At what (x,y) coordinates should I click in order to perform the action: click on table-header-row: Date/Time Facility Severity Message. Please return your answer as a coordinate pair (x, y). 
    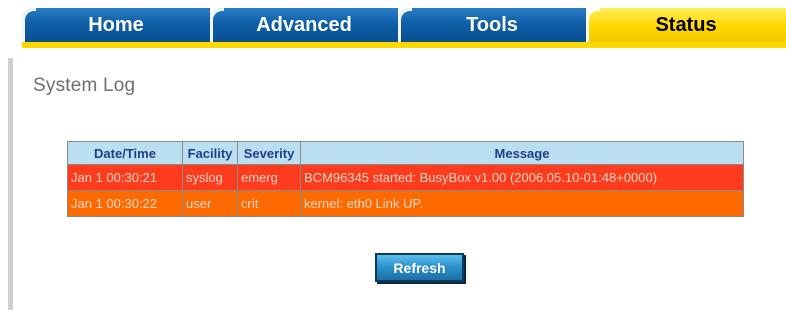
    Looking at the image, I should click on (405, 153).